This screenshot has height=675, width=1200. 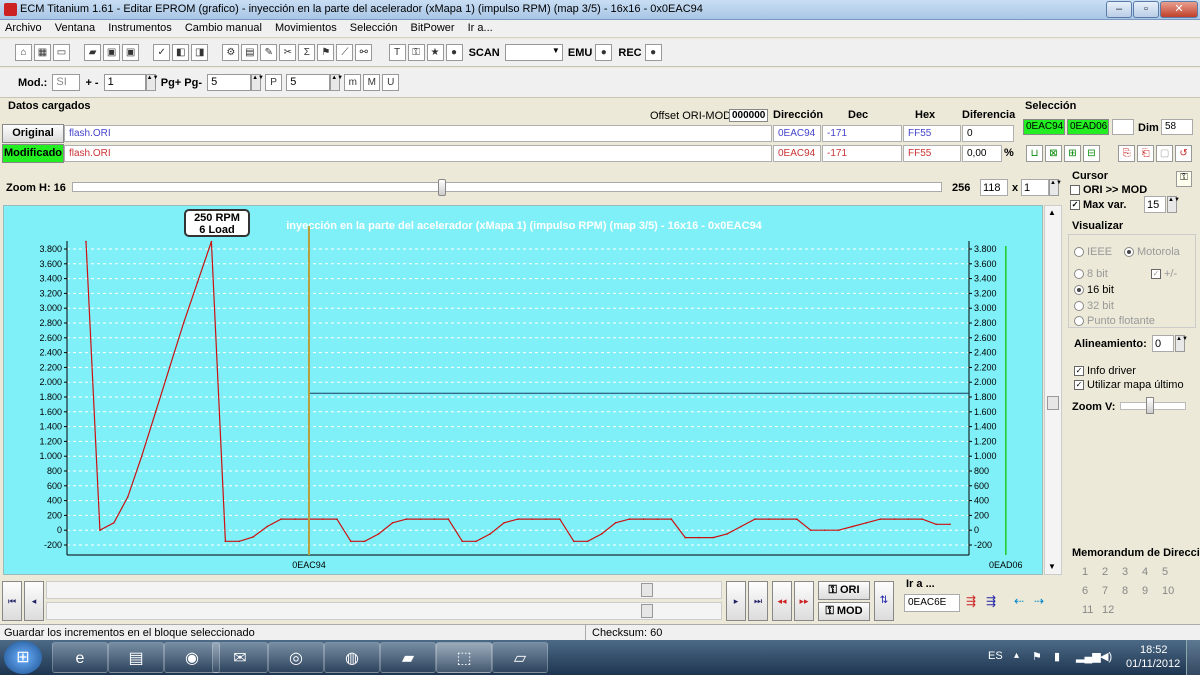 I want to click on ori-mod-option: ORI >> MOD, so click(x=1108, y=190).